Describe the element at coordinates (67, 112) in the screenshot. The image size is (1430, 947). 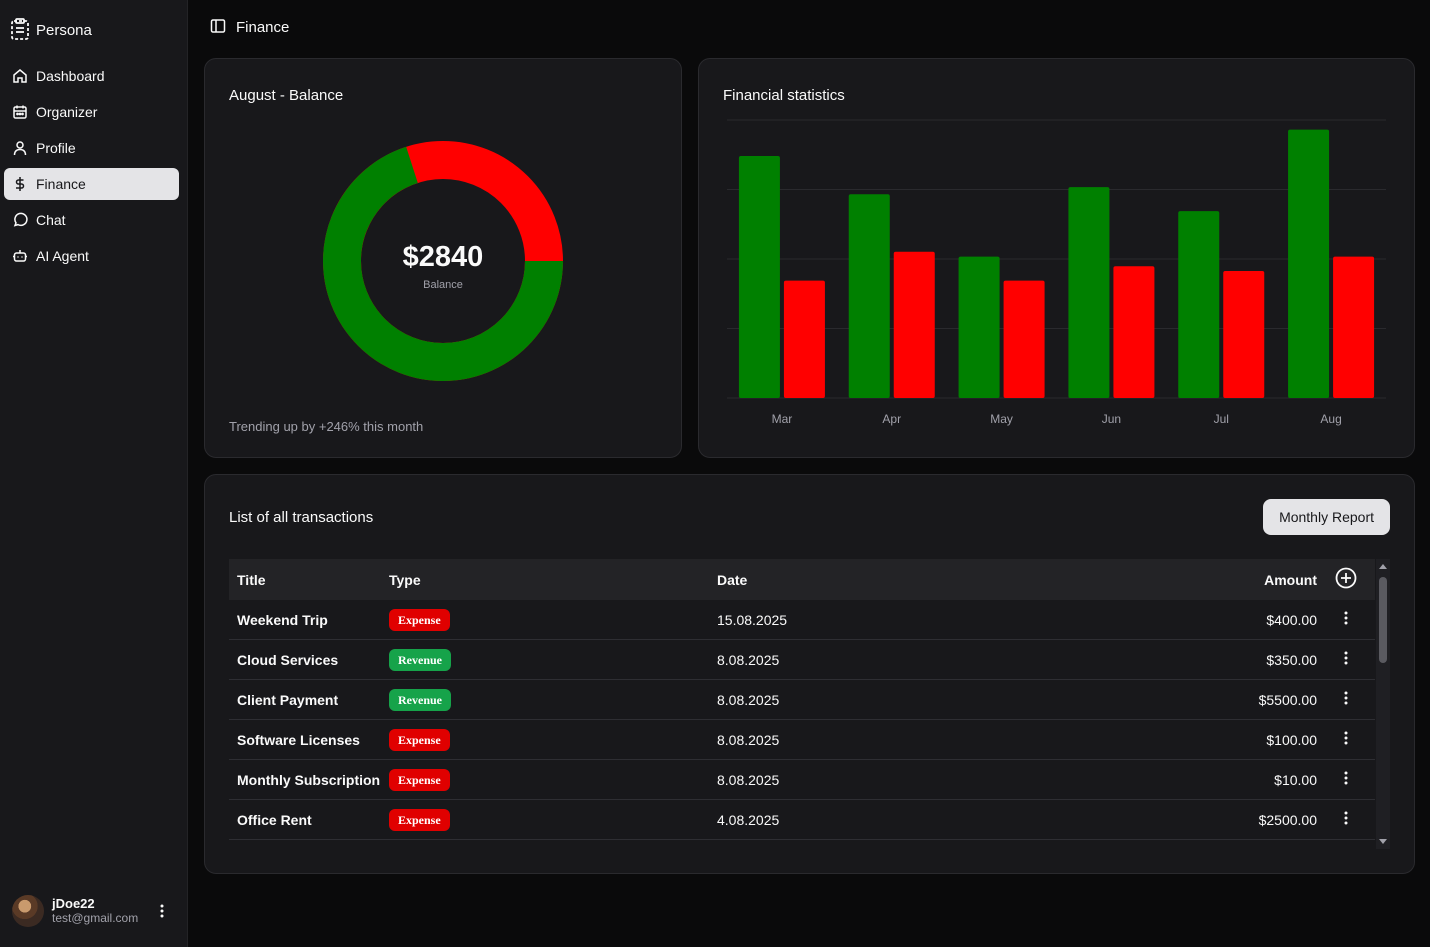
I see `sidebar-item-label: Organizer` at that location.